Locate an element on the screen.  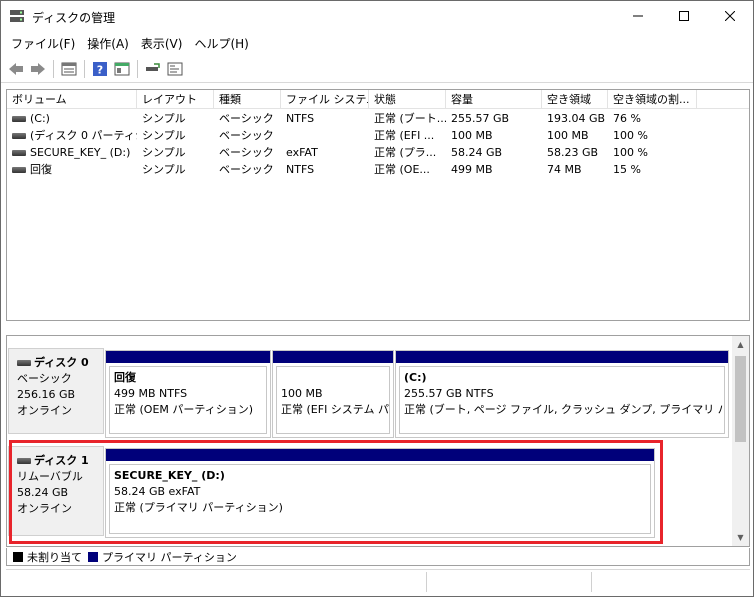
scroll-thumb is located at coordinates (740, 399).